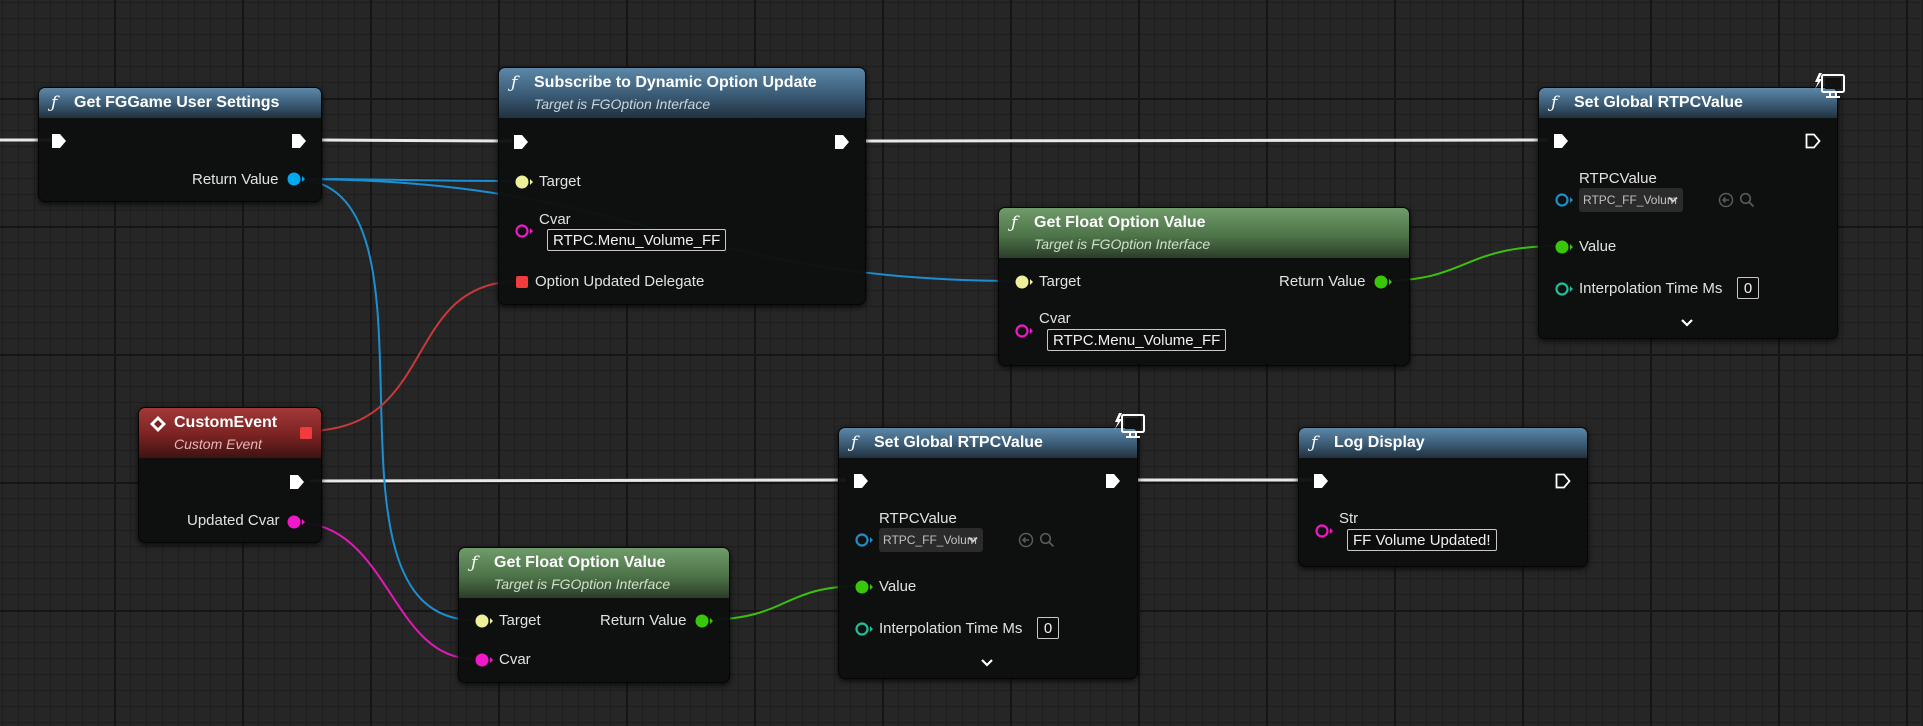 The height and width of the screenshot is (726, 1923). I want to click on option-updated-delegate-pin, so click(522, 282).